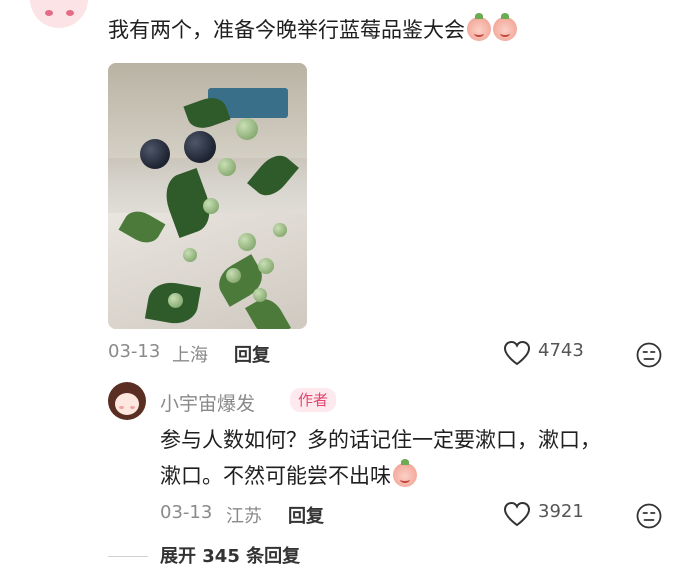 The width and height of the screenshot is (690, 568). I want to click on reply-like-count: 3921, so click(561, 511).